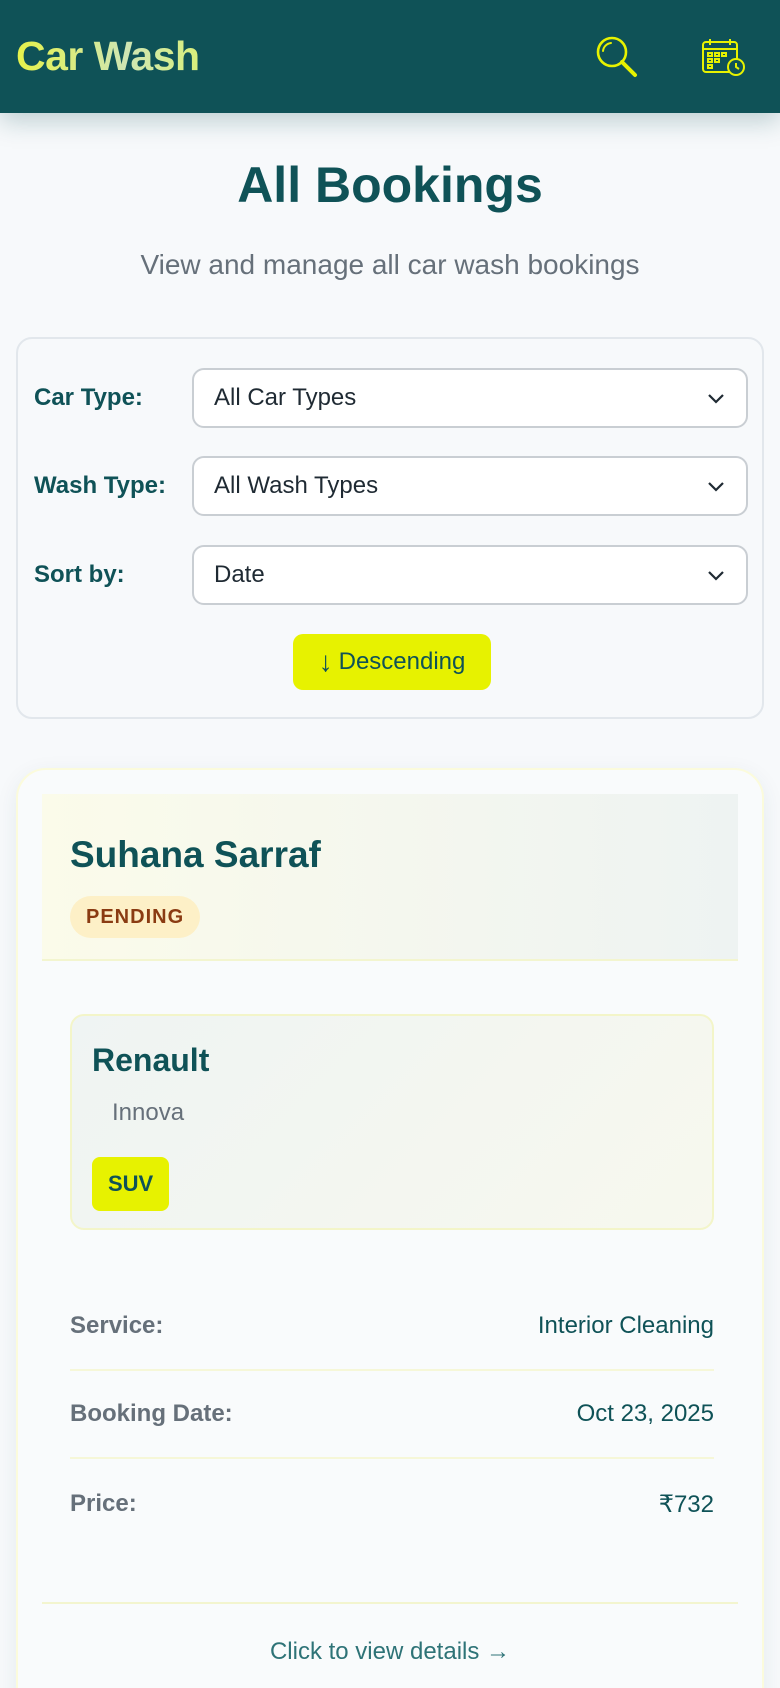 The width and height of the screenshot is (780, 1688). I want to click on view-details-link: Click to view details →, so click(390, 1663).